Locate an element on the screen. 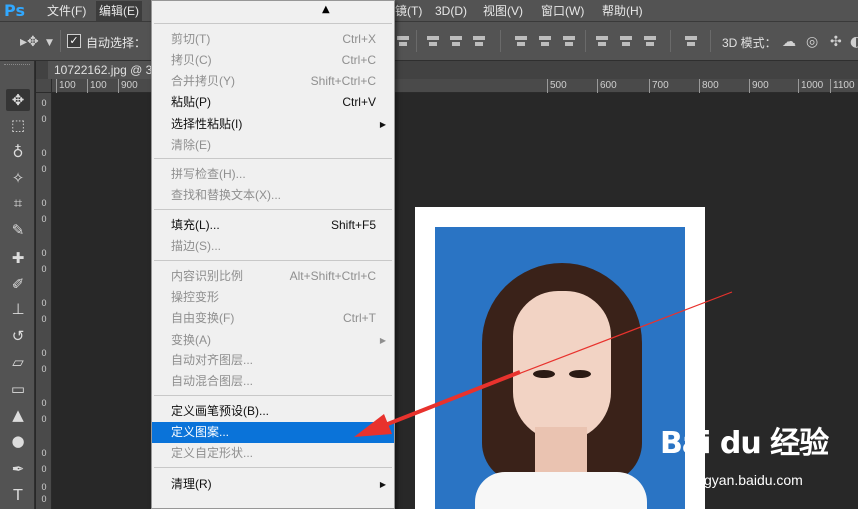 This screenshot has height=509, width=858. annotation-arrow-icon is located at coordinates (543, 364).